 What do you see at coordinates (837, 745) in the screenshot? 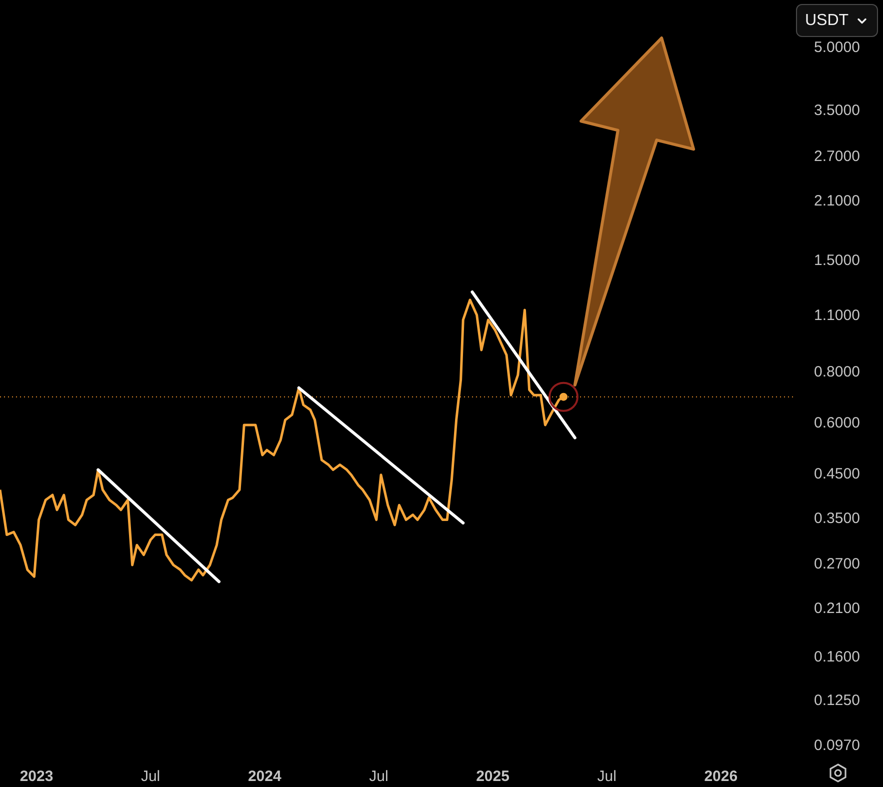
I see `axis-label: 0.0970` at bounding box center [837, 745].